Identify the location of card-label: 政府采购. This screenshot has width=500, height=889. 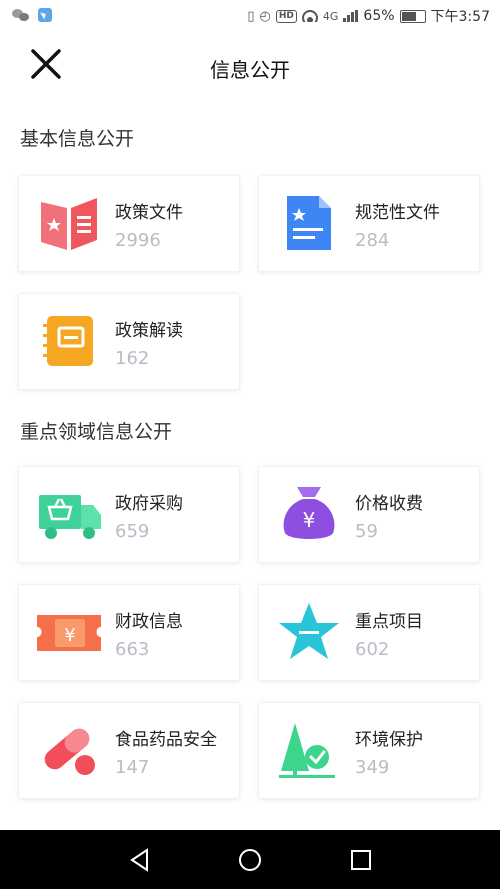
(149, 504).